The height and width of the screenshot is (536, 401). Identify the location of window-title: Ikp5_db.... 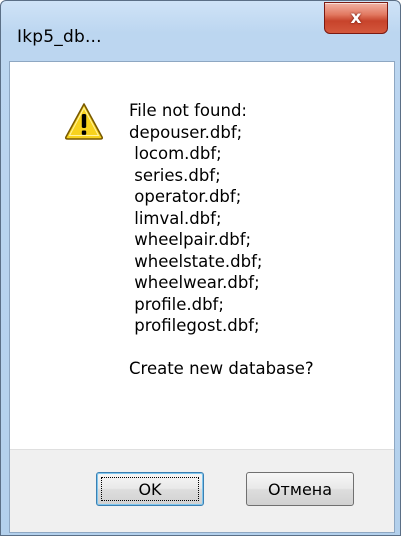
(59, 37).